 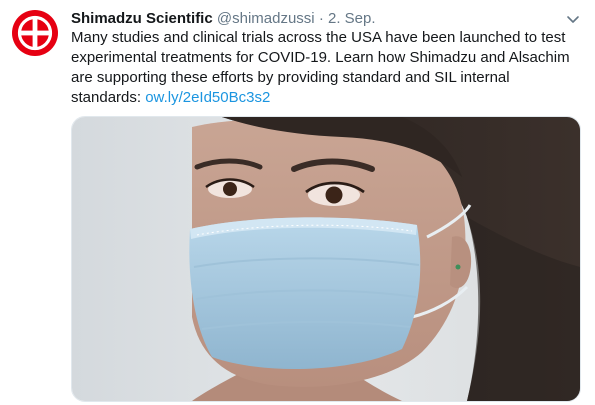 I want to click on avatar, so click(x=35, y=33).